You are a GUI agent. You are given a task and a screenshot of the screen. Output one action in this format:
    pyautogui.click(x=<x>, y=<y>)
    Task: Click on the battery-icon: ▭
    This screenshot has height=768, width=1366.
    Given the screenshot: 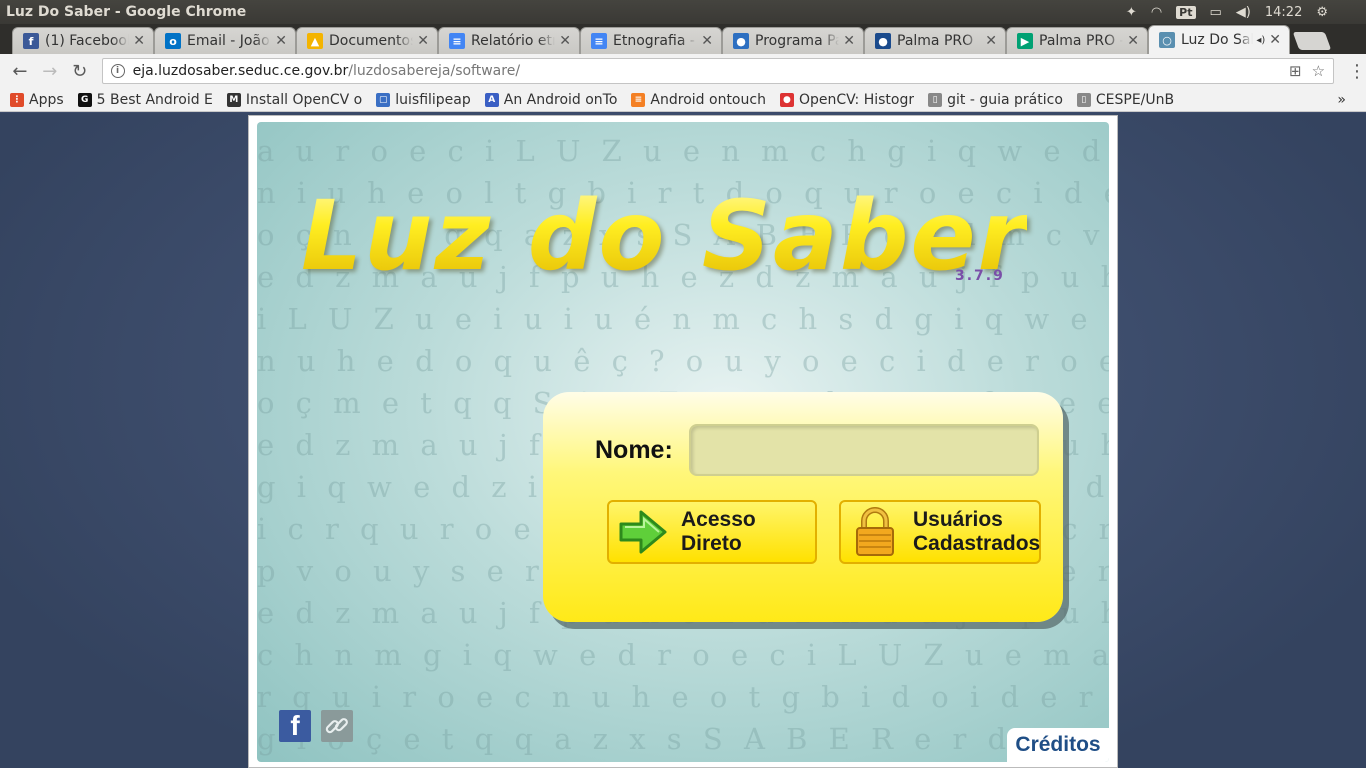 What is the action you would take?
    pyautogui.click(x=1216, y=12)
    